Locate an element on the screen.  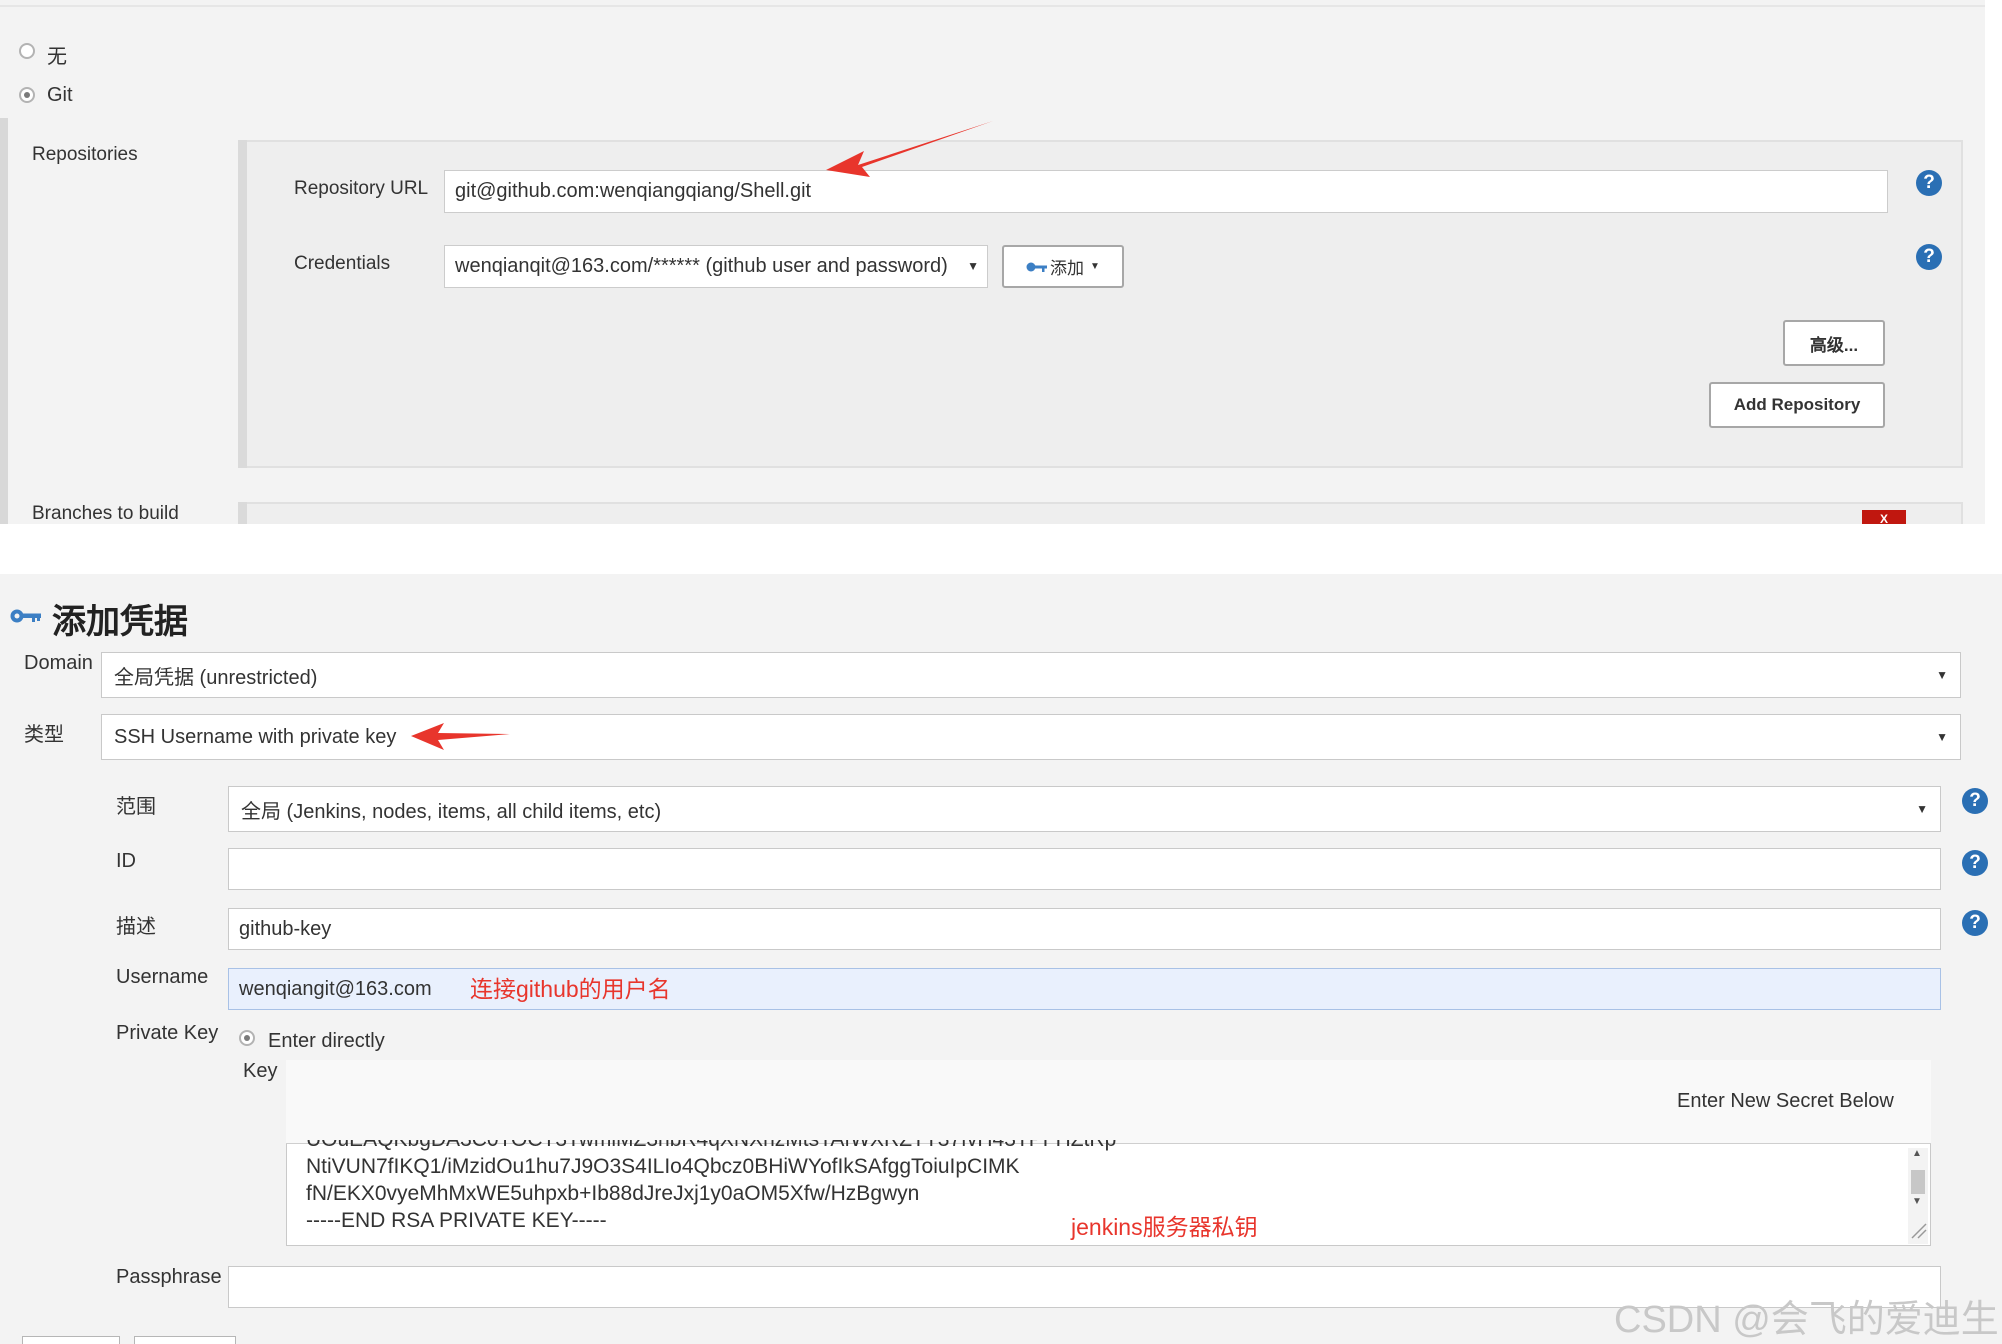
passphrase-label: Passphrase is located at coordinates (169, 1277).